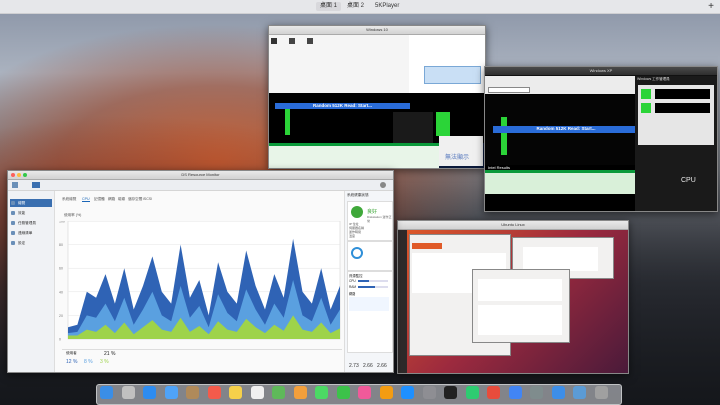  I want to click on ubuntu-window: Ubuntu Linux, so click(513, 297).